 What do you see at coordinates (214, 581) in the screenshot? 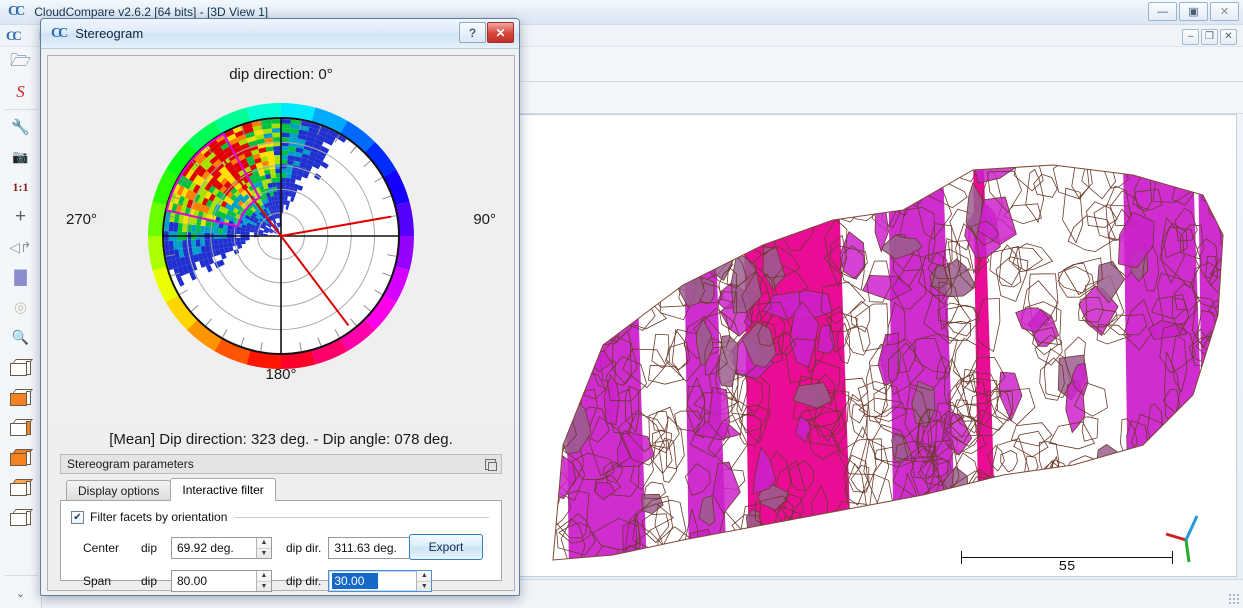
I see `span-dip-value: 80.00` at bounding box center [214, 581].